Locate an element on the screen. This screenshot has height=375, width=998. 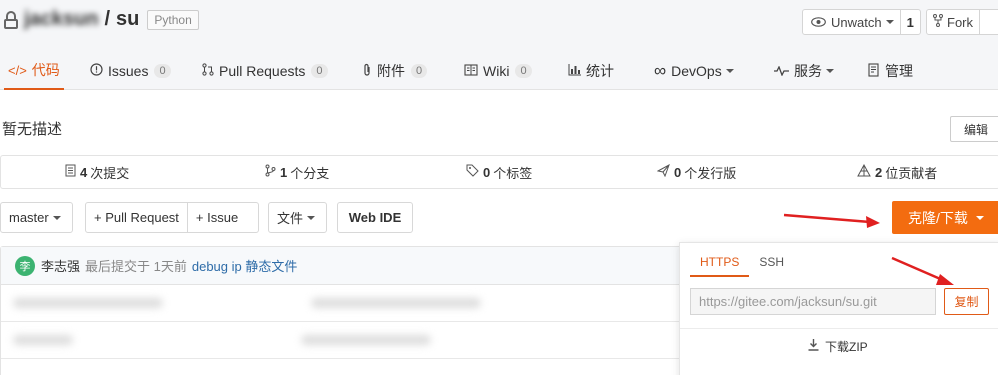
tab-label: 服务 is located at coordinates (808, 71).